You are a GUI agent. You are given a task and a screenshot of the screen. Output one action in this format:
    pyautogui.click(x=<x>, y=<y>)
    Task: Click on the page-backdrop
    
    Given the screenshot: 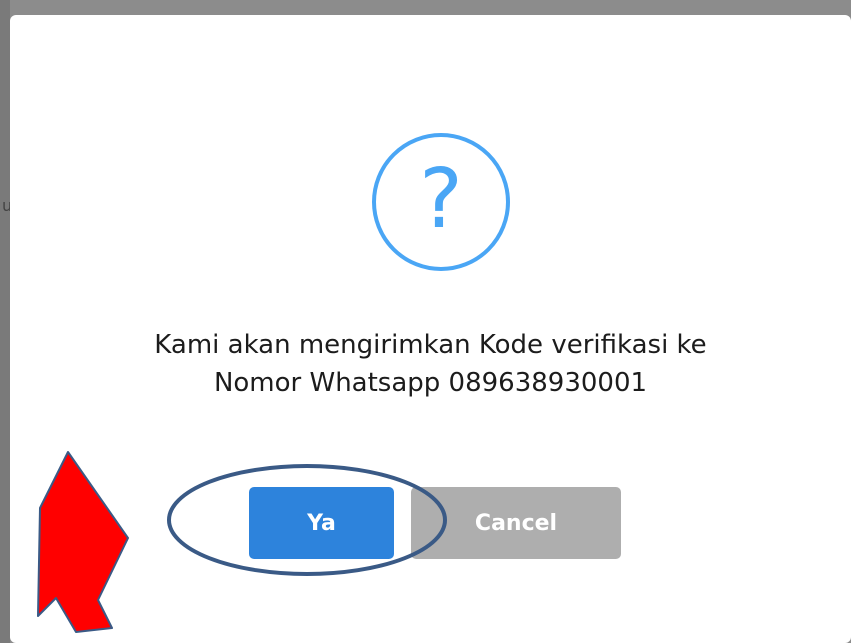 What is the action you would take?
    pyautogui.click(x=5, y=321)
    